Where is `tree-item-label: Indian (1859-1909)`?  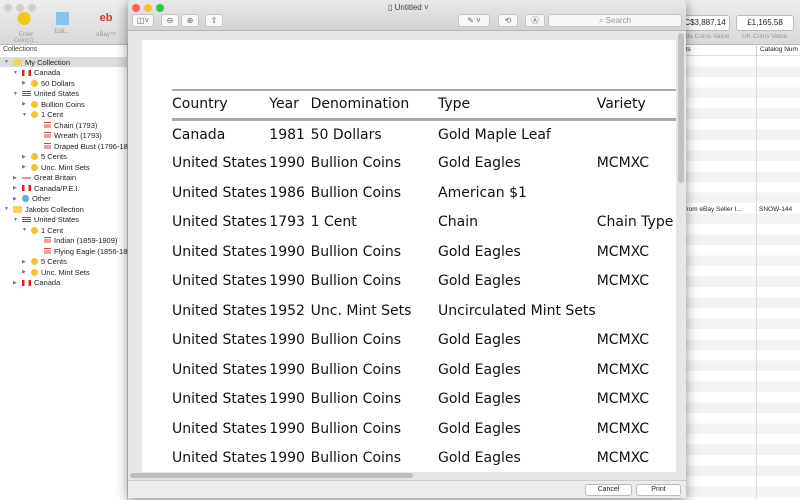
tree-item-label: Indian (1859-1909) is located at coordinates (86, 240).